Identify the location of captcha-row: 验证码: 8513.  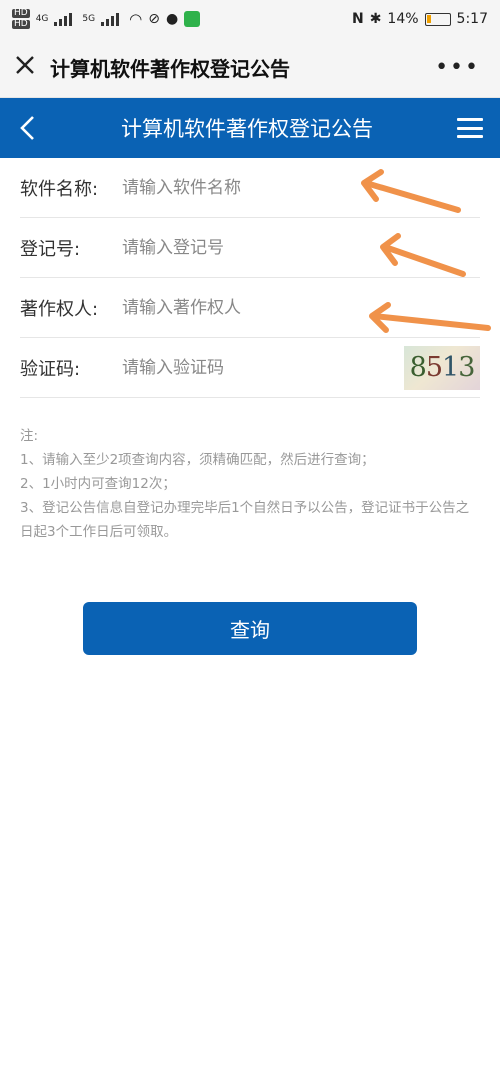
(250, 368).